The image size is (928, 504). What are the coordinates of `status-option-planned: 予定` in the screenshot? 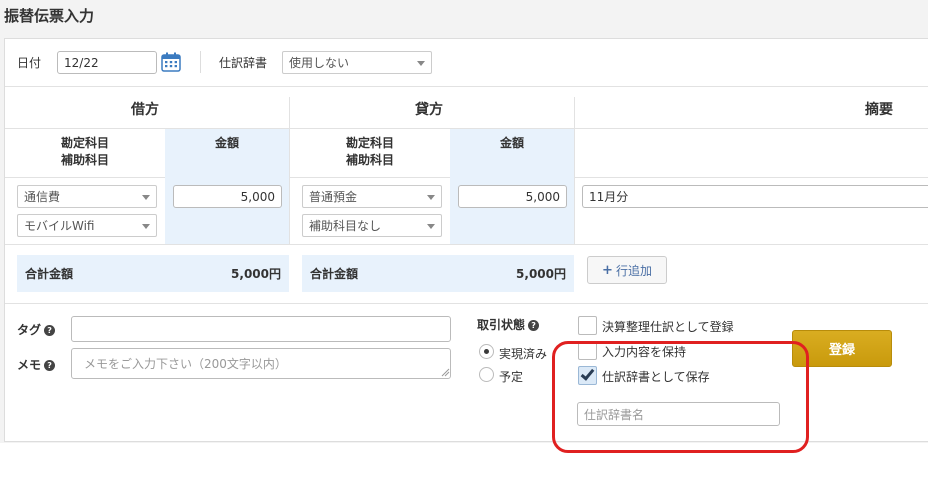 It's located at (511, 377).